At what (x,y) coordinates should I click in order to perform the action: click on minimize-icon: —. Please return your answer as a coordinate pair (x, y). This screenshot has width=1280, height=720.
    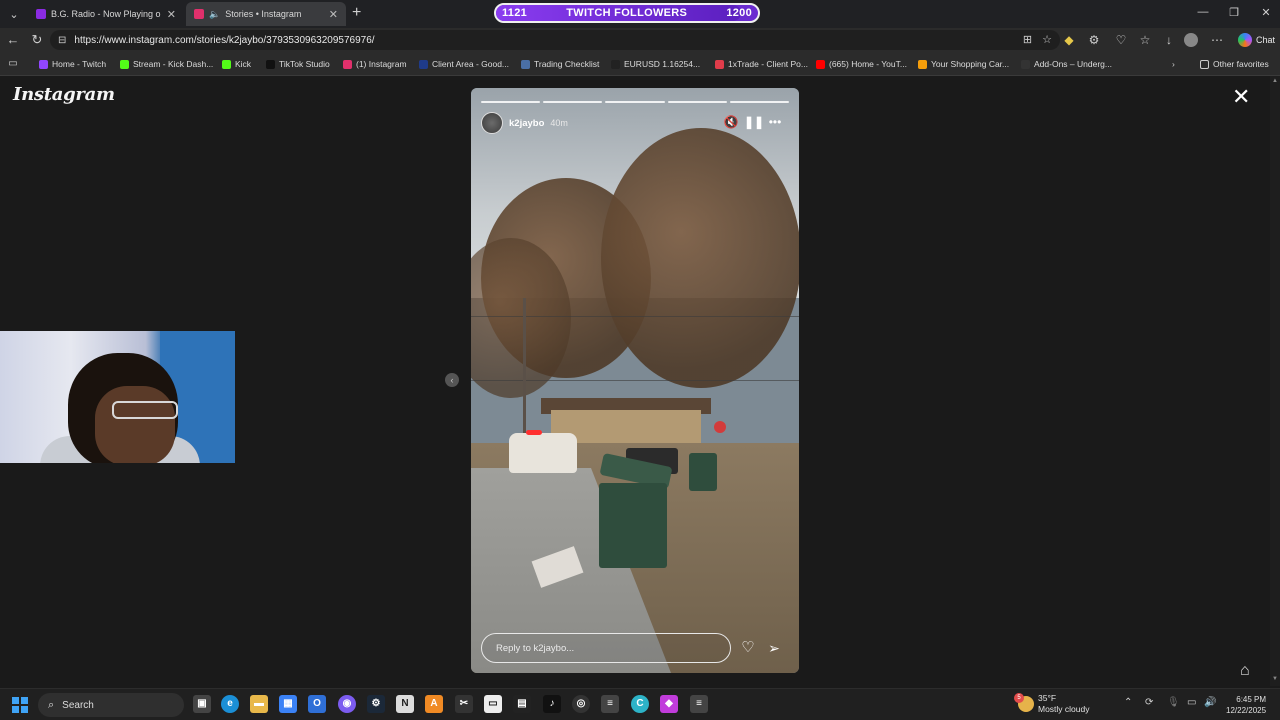
    Looking at the image, I should click on (1203, 12).